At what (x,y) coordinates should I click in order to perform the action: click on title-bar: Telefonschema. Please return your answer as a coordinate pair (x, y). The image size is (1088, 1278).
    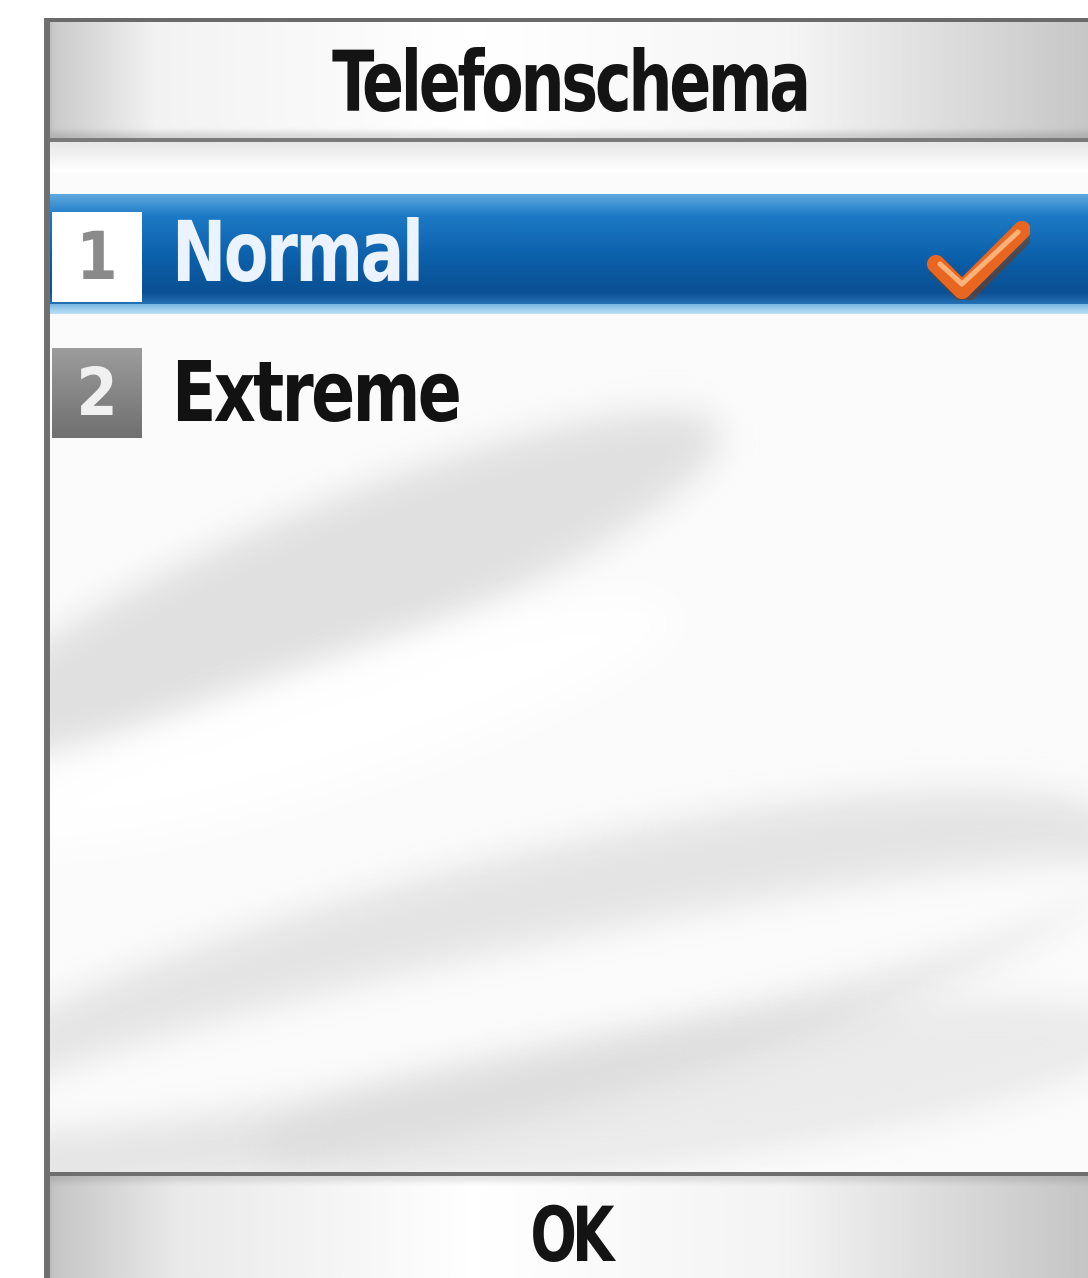
    Looking at the image, I should click on (569, 82).